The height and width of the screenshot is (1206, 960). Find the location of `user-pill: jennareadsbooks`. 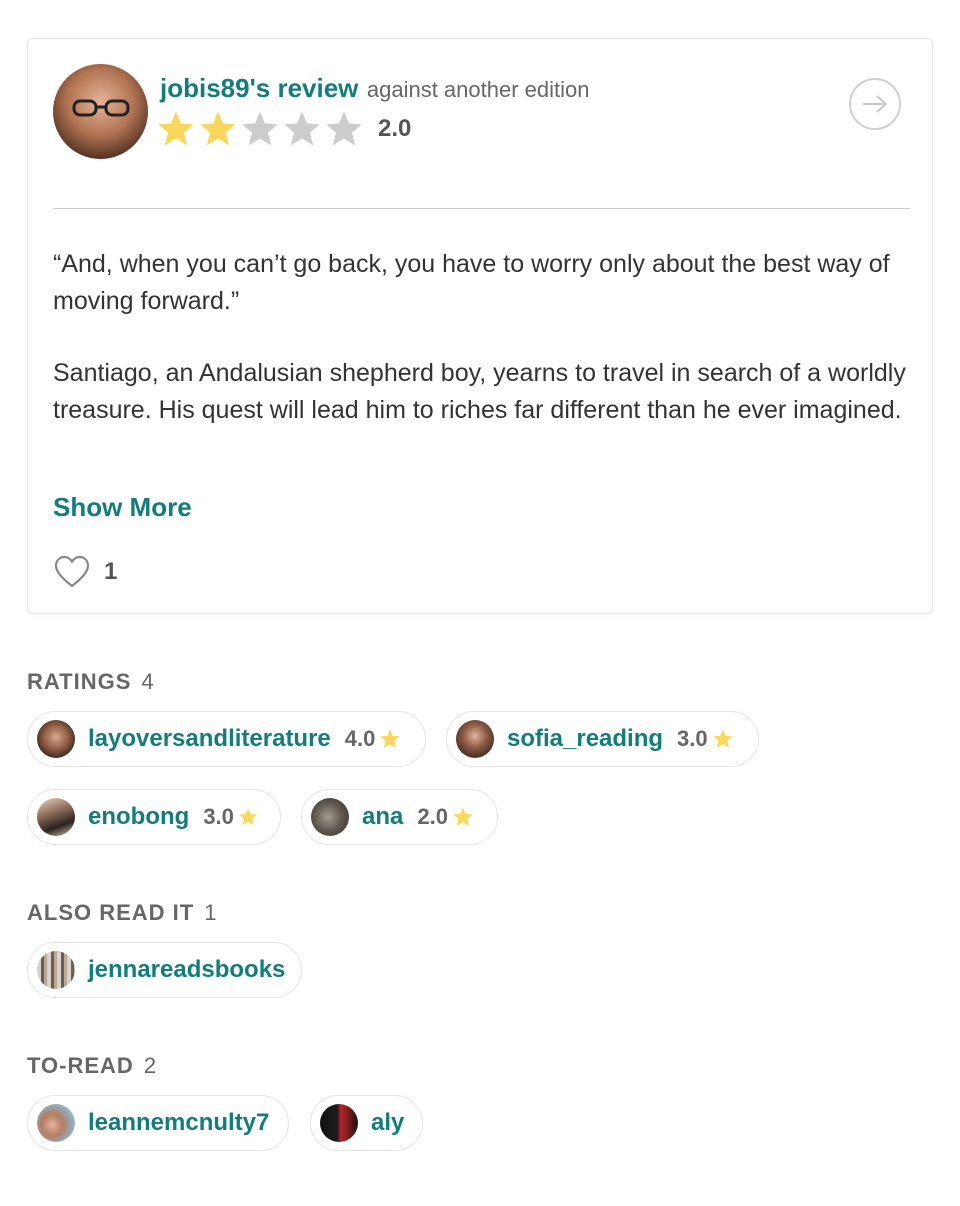

user-pill: jennareadsbooks is located at coordinates (164, 970).